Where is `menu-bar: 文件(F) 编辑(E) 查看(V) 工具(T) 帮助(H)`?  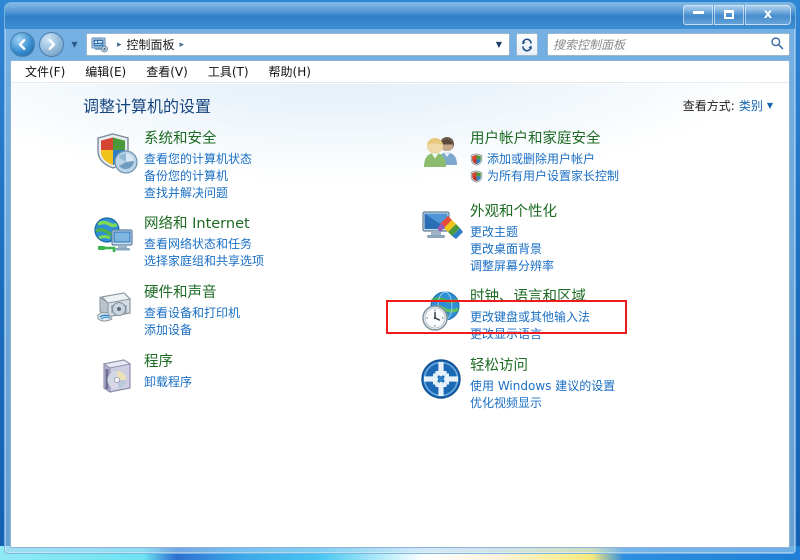 menu-bar: 文件(F) 编辑(E) 查看(V) 工具(T) 帮助(H) is located at coordinates (400, 72).